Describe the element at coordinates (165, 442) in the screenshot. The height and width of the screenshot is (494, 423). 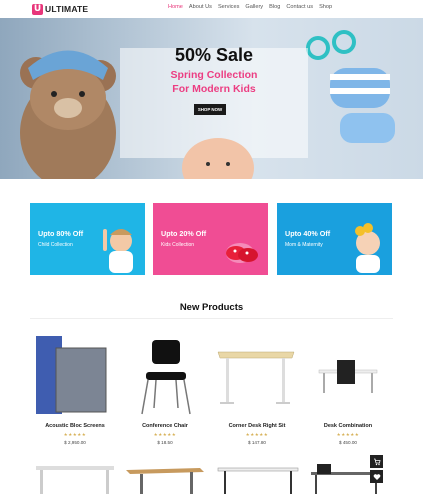
I see `product-price: $ 18.50` at that location.